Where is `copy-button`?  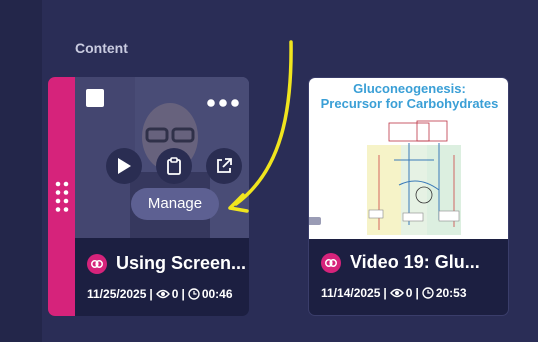
copy-button is located at coordinates (174, 166).